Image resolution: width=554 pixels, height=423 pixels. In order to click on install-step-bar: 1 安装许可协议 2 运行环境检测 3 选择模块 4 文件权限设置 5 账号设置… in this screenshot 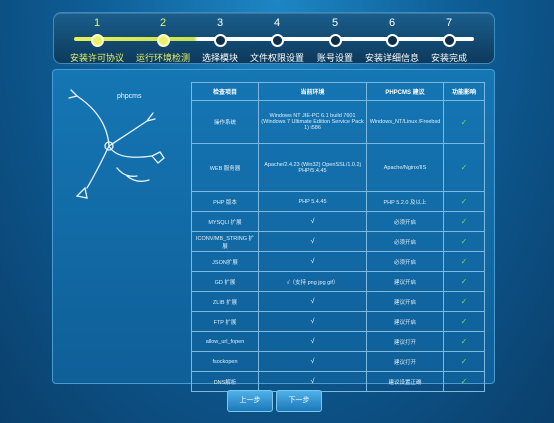, I will do `click(274, 38)`.